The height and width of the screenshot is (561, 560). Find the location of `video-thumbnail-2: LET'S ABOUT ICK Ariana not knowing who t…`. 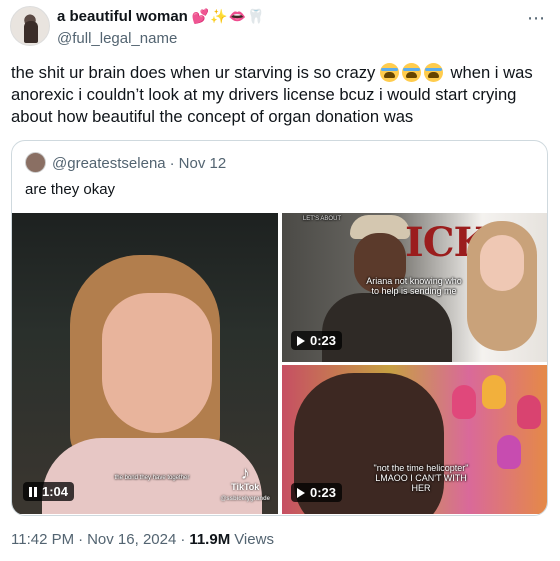

video-thumbnail-2: LET'S ABOUT ICK Ariana not knowing who t… is located at coordinates (414, 287).